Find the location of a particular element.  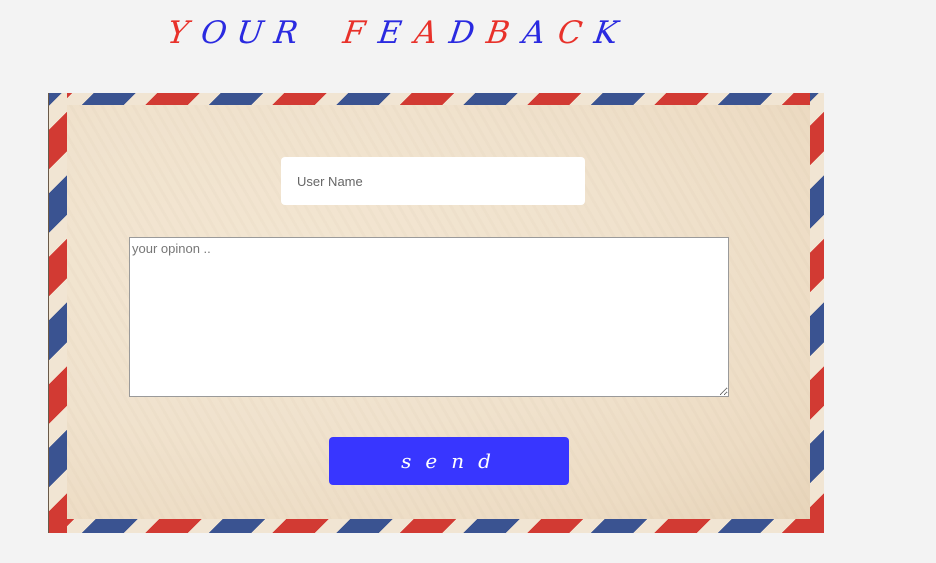

send-button: send is located at coordinates (449, 461).